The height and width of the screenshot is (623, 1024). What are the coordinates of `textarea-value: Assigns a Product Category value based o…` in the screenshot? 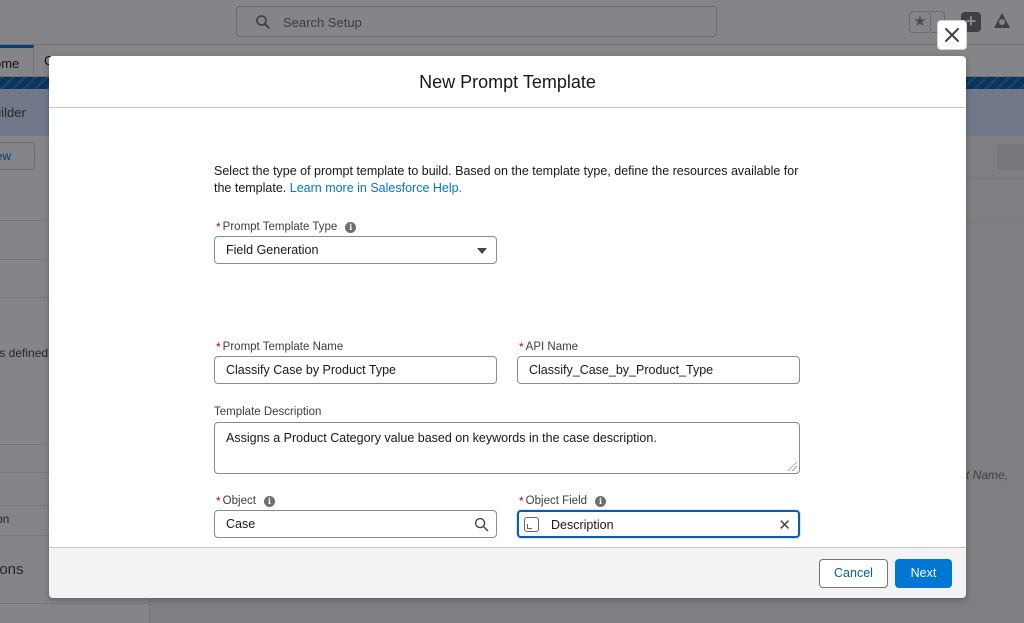 It's located at (441, 438).